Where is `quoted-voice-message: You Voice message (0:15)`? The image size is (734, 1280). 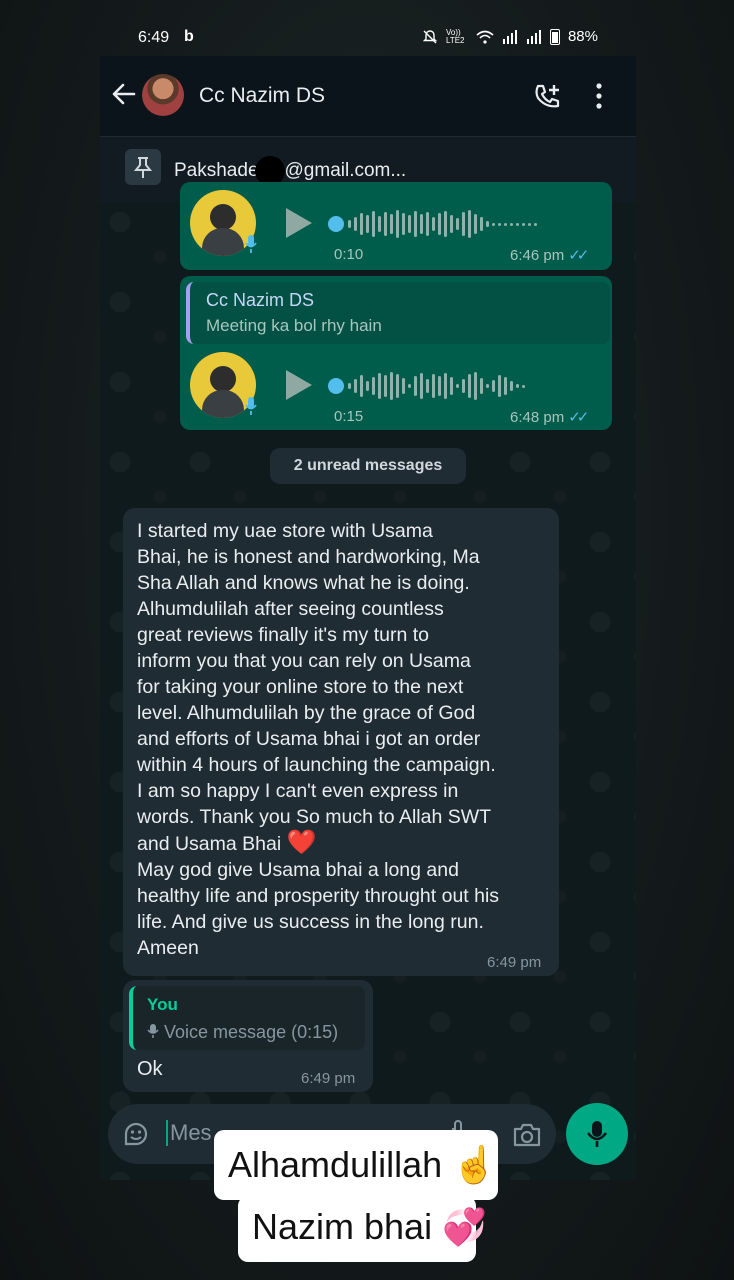
quoted-voice-message: You Voice message (0:15) is located at coordinates (247, 1018).